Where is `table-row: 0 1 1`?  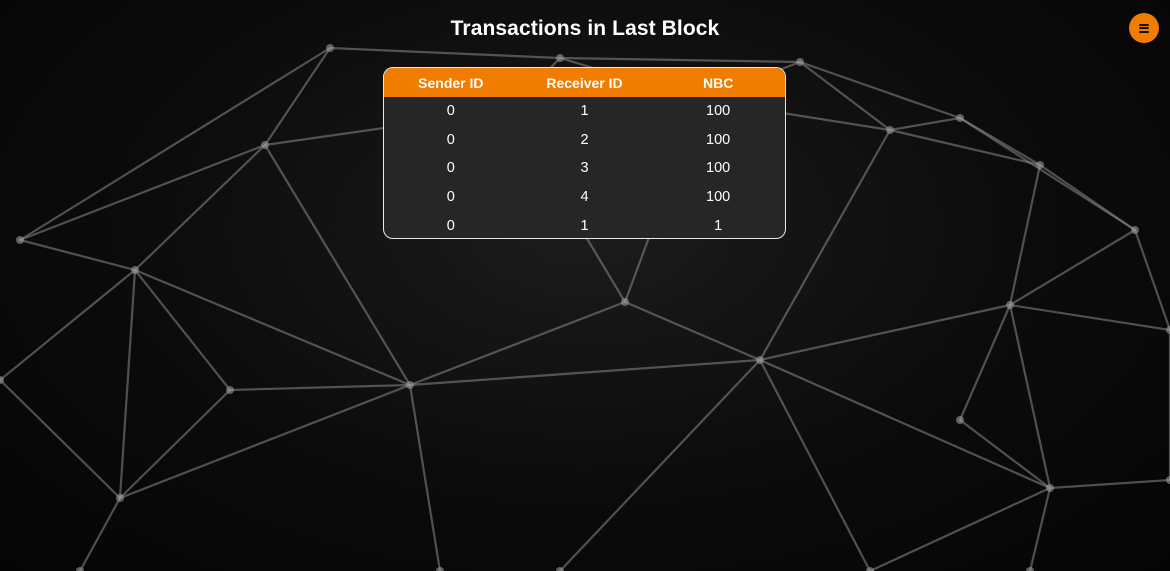 table-row: 0 1 1 is located at coordinates (584, 224).